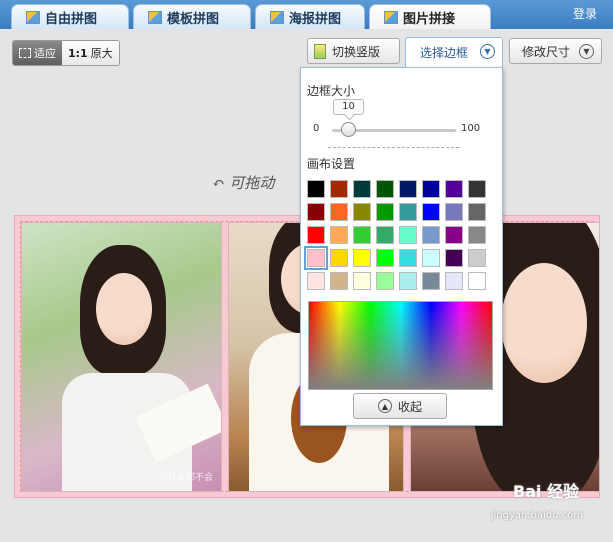 The width and height of the screenshot is (613, 542). I want to click on collapse-button: ▲ 收起, so click(400, 406).